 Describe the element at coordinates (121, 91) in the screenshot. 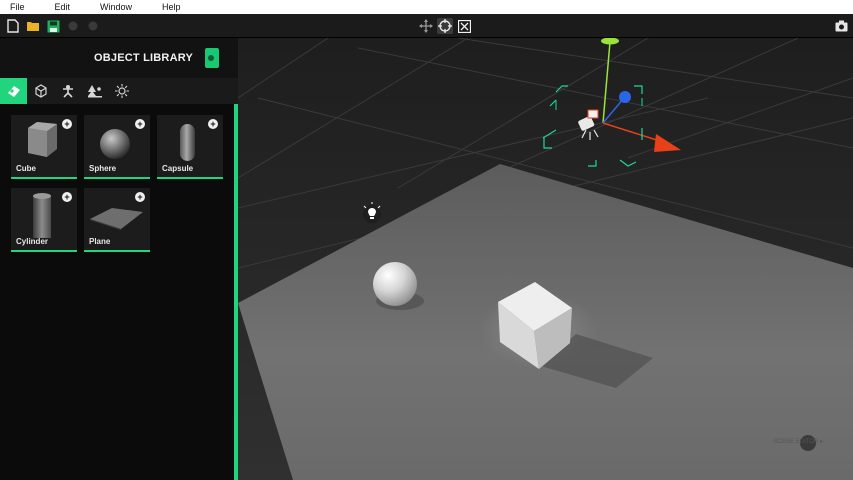

I see `tab-light-icon` at that location.